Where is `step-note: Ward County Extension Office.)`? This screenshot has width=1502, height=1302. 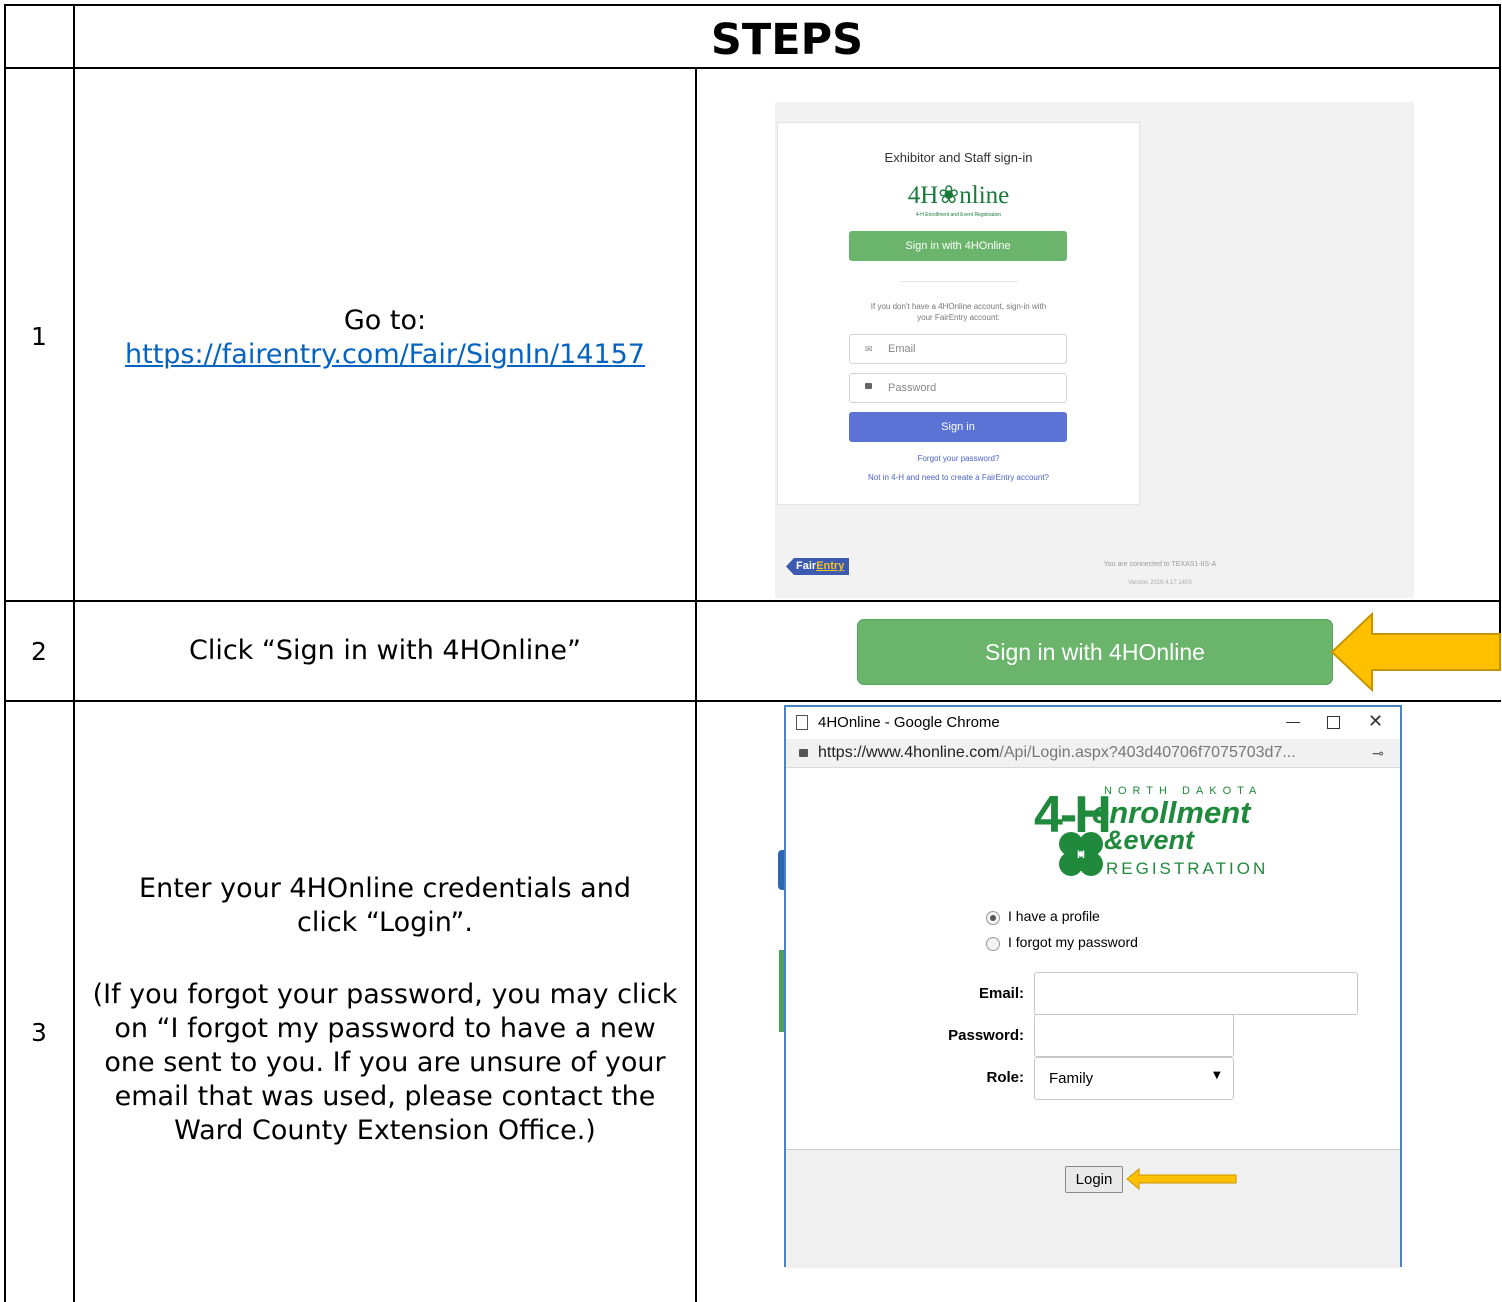 step-note: Ward County Extension Office.) is located at coordinates (385, 1130).